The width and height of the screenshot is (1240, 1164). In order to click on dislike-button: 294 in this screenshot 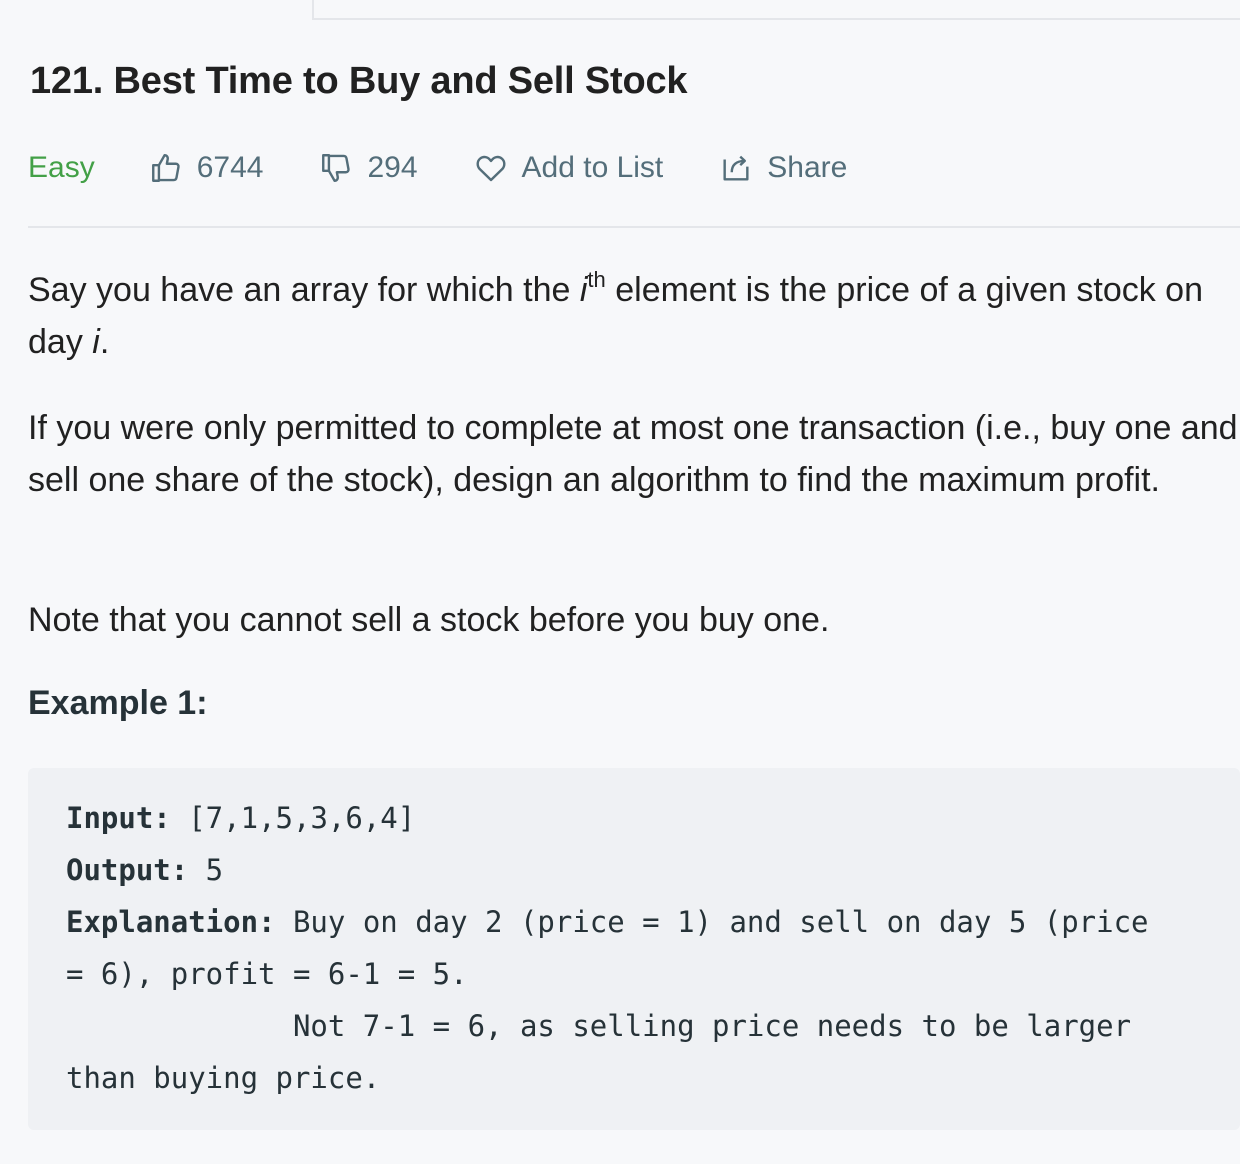, I will do `click(368, 168)`.